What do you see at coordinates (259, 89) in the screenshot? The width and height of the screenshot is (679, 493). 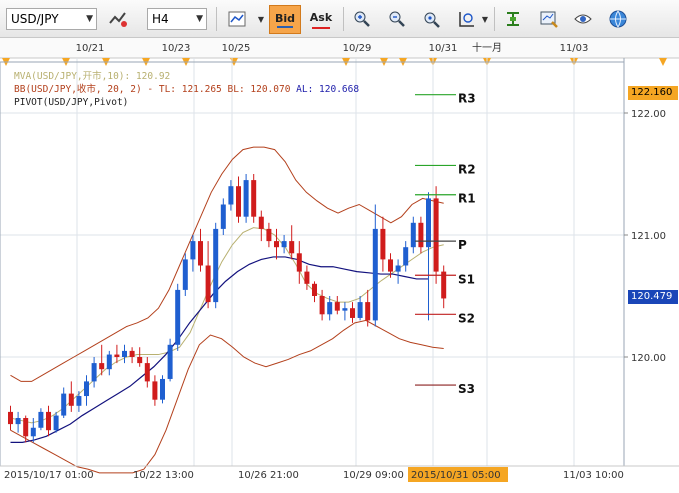 I see `bb-legend-bl: BL: 120.070` at bounding box center [259, 89].